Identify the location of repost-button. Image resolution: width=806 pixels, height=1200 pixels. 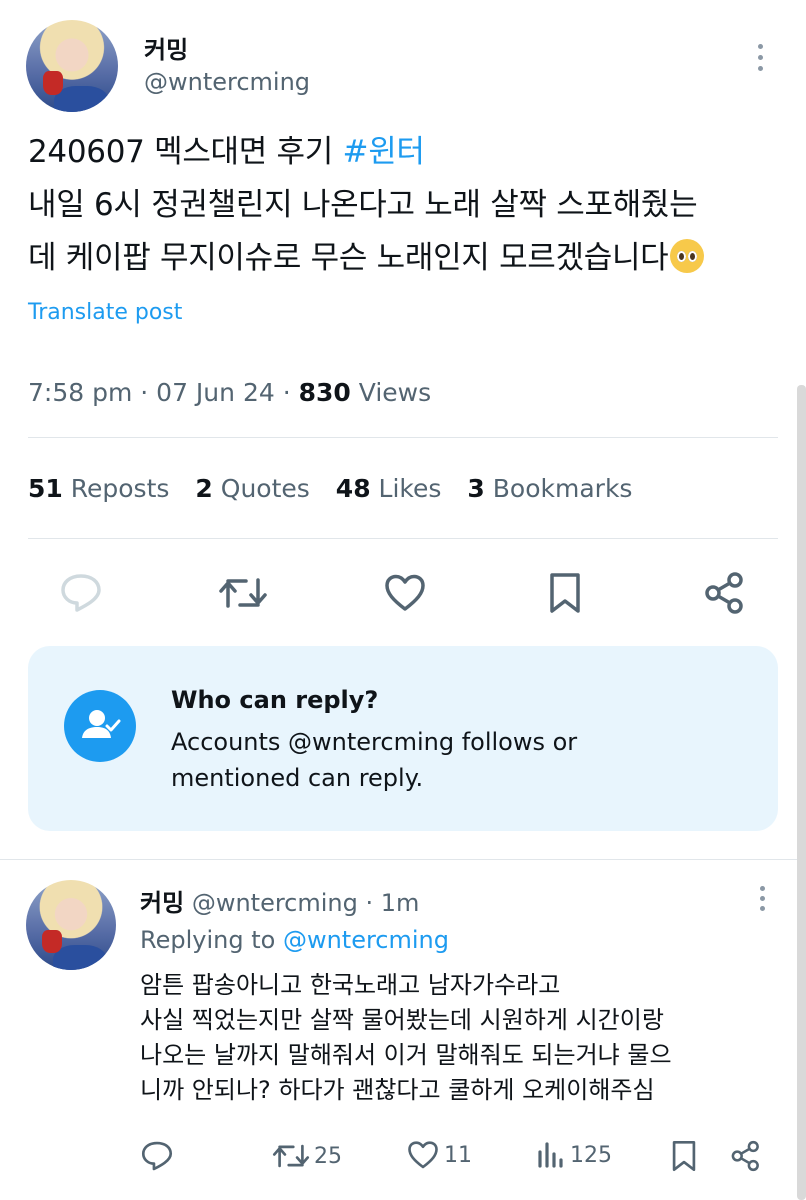
(243, 593).